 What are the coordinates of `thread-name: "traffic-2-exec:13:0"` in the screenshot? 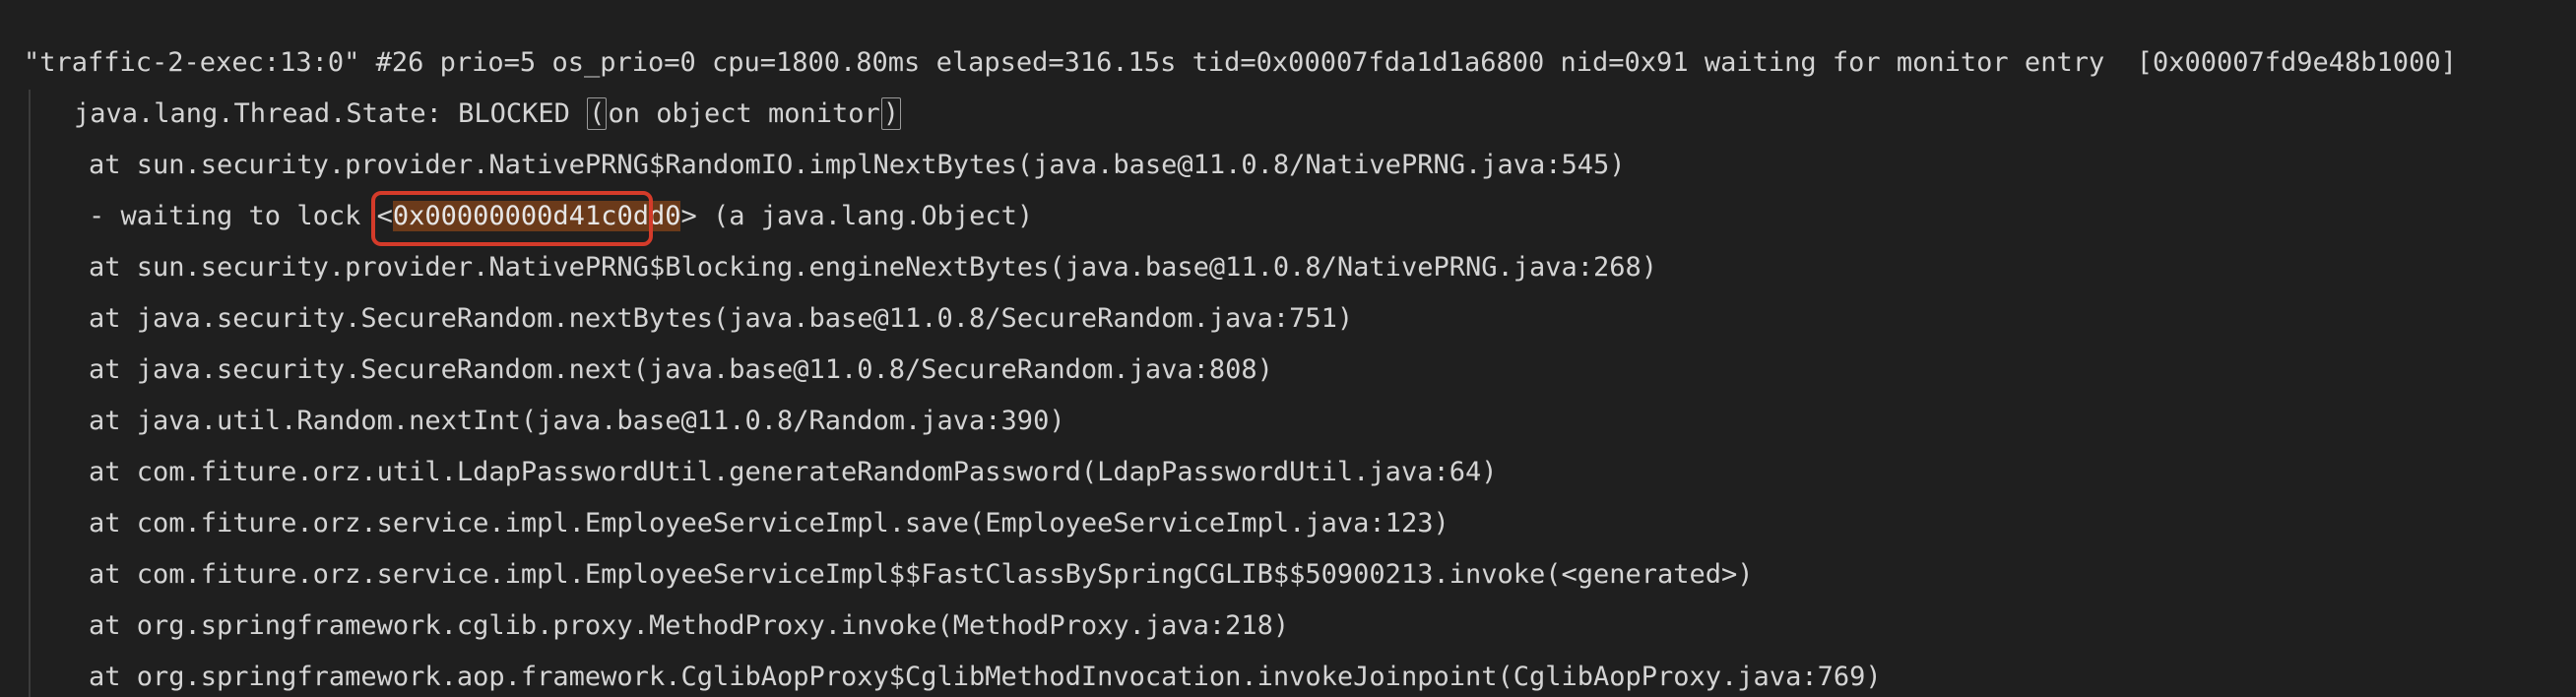 It's located at (192, 63).